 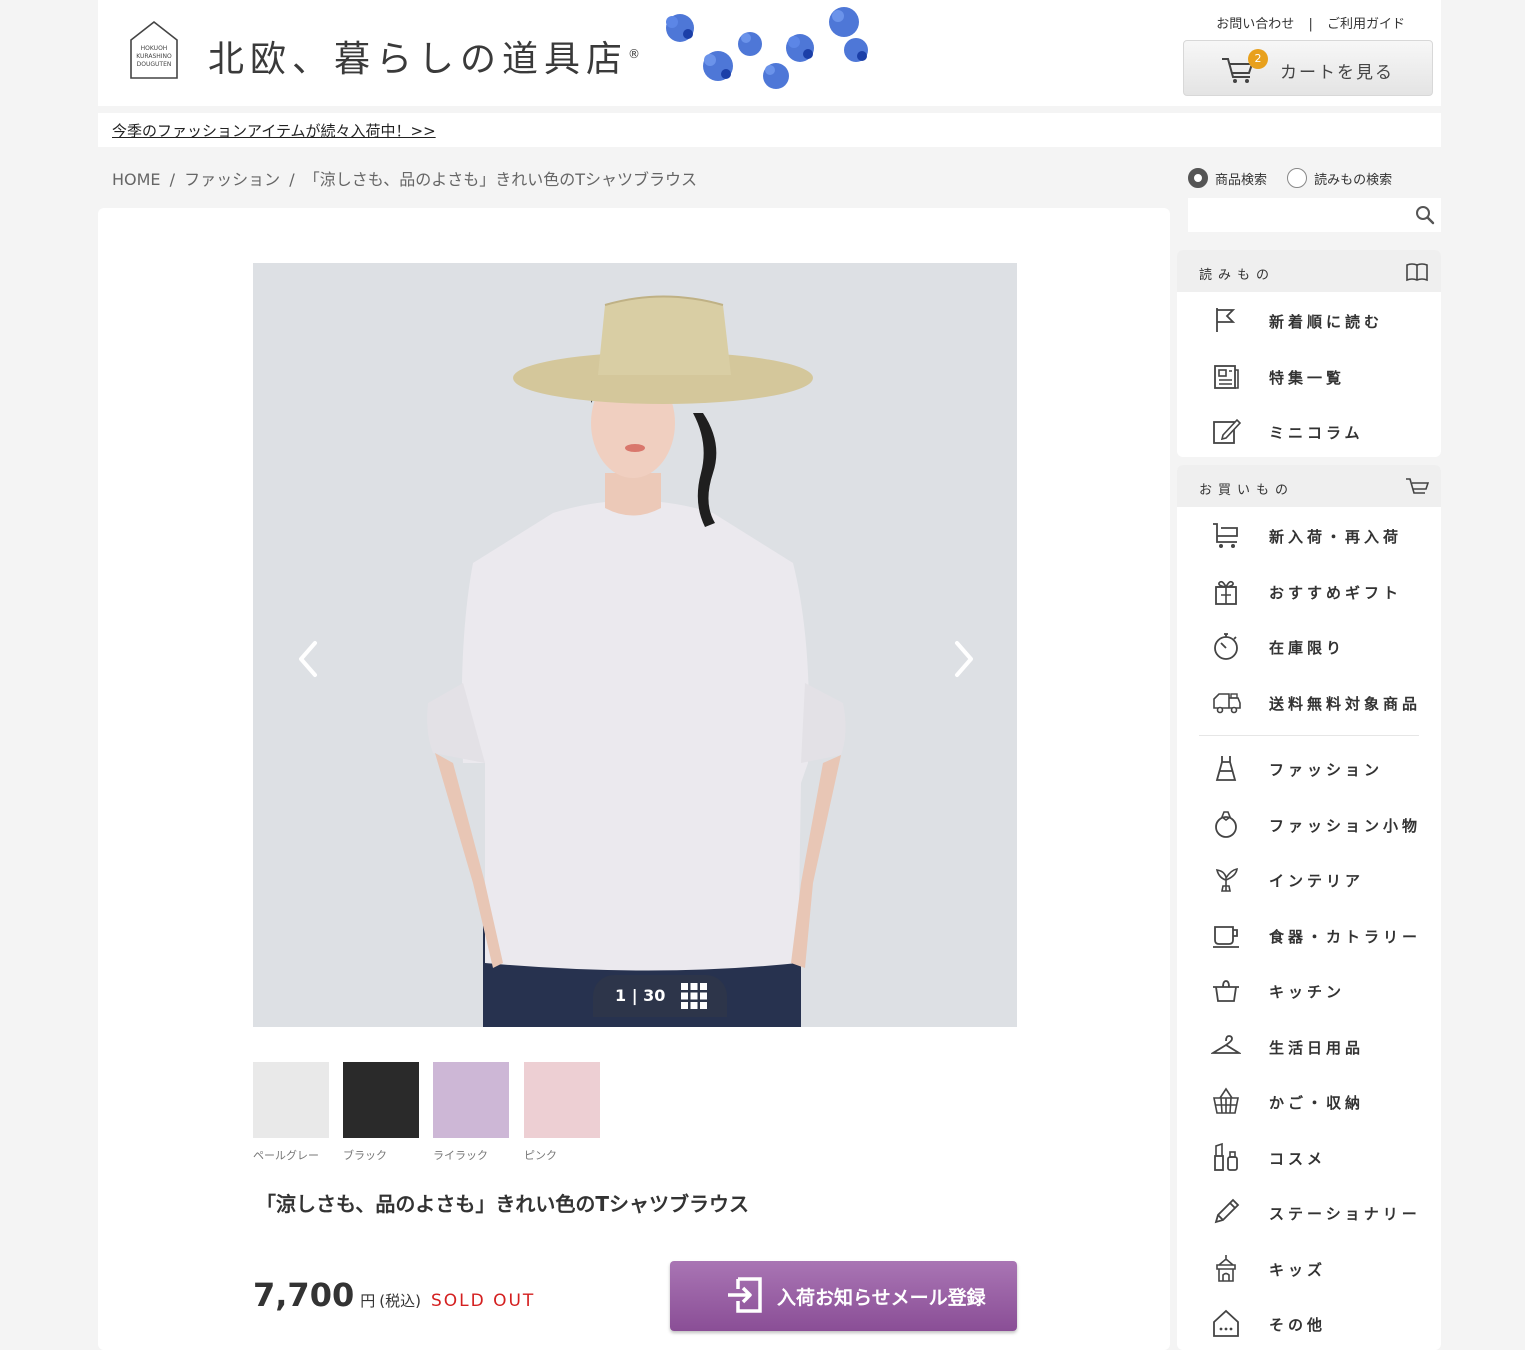 What do you see at coordinates (368, 1301) in the screenshot?
I see `price-unit: 円` at bounding box center [368, 1301].